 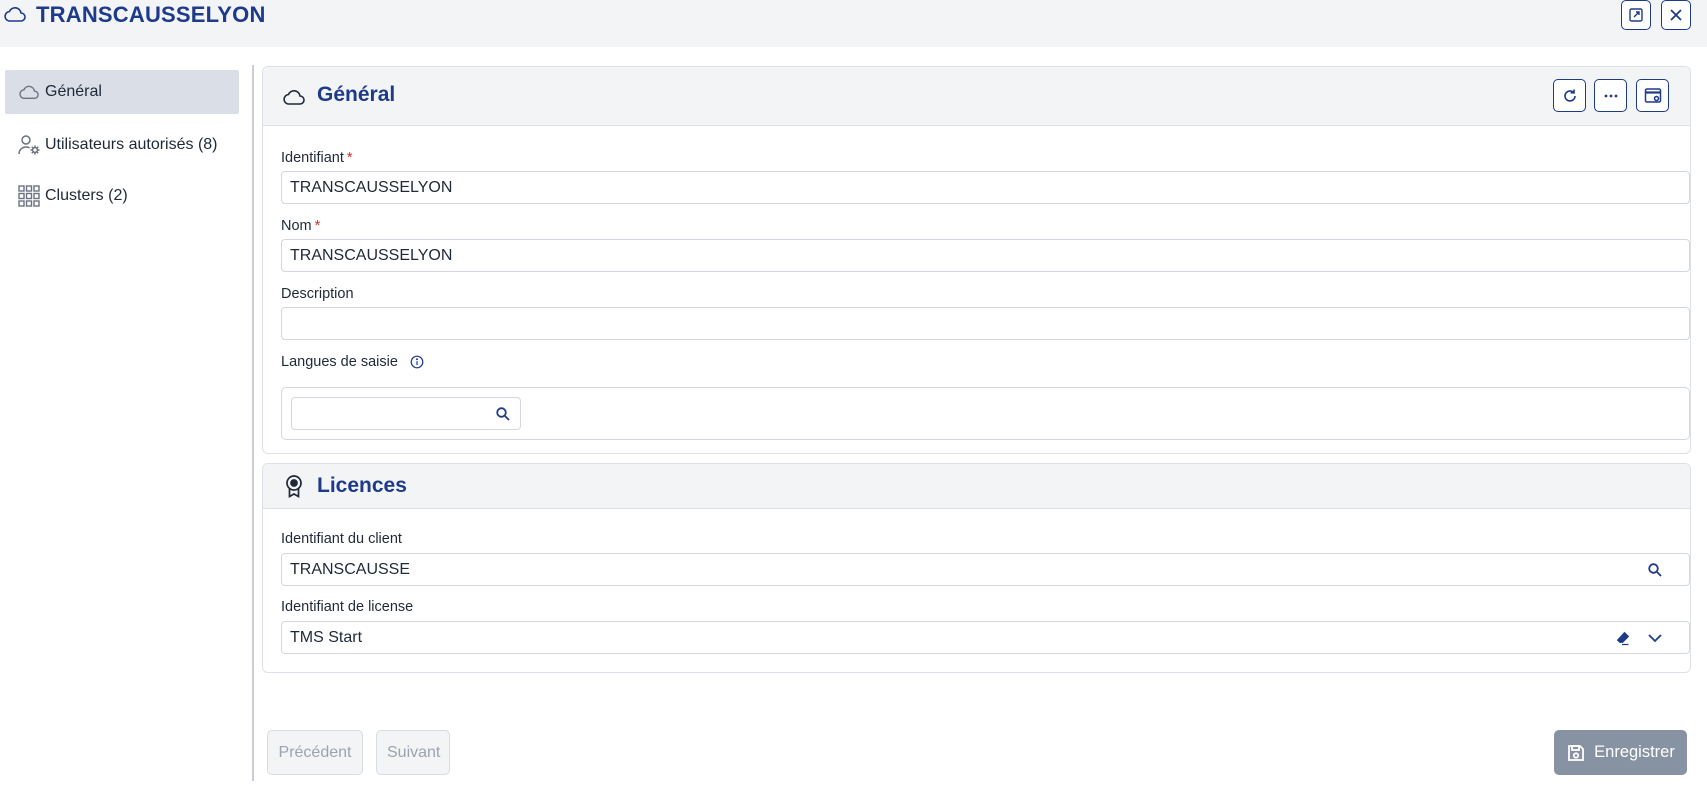 I want to click on refresh-button, so click(x=1569, y=95).